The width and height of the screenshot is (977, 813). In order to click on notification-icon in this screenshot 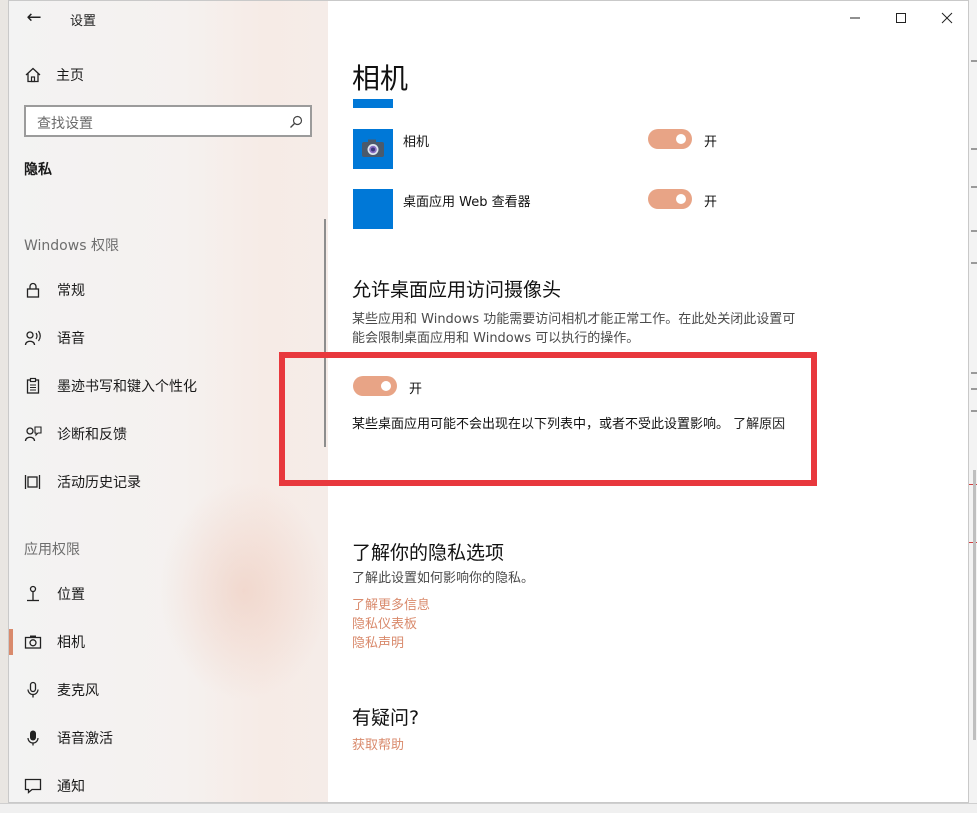, I will do `click(33, 786)`.